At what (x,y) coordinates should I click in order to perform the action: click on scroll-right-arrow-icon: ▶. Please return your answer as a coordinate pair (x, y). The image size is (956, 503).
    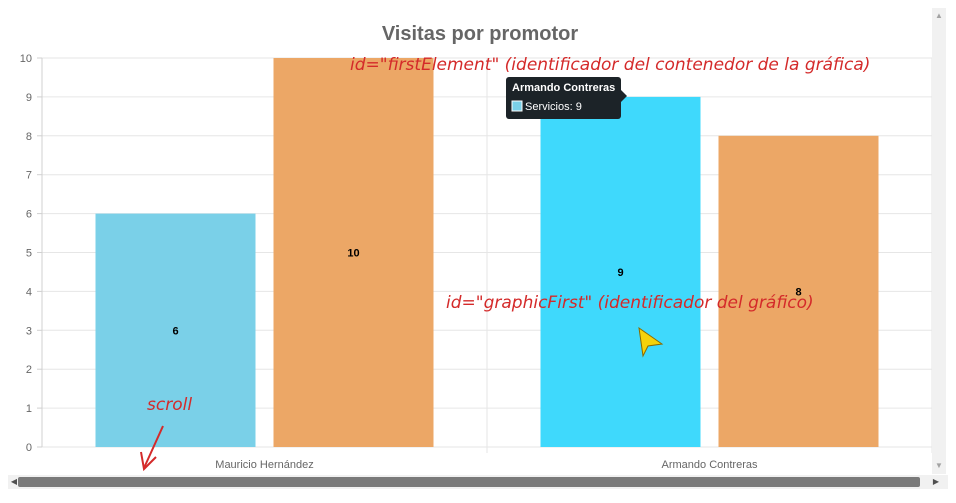
    Looking at the image, I should click on (936, 482).